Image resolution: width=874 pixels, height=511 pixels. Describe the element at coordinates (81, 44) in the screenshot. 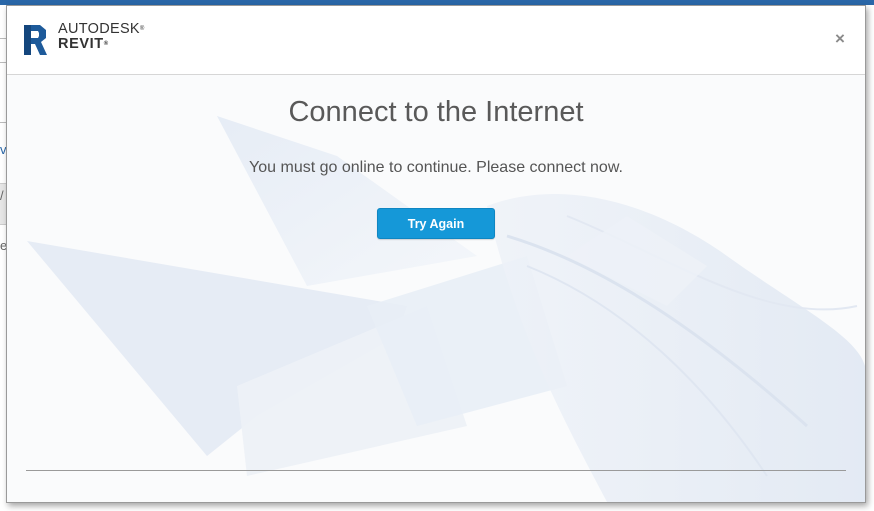

I see `brand-revit-label: REVIT` at that location.